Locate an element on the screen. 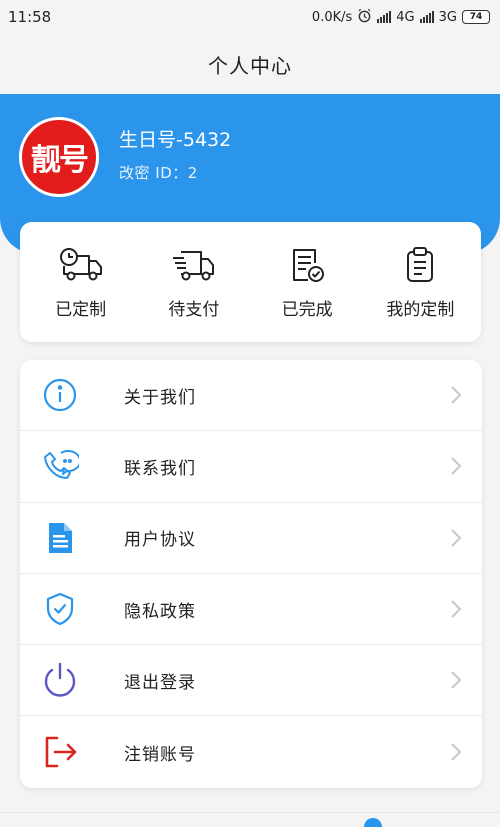  avatar-text: 靓号 is located at coordinates (60, 160).